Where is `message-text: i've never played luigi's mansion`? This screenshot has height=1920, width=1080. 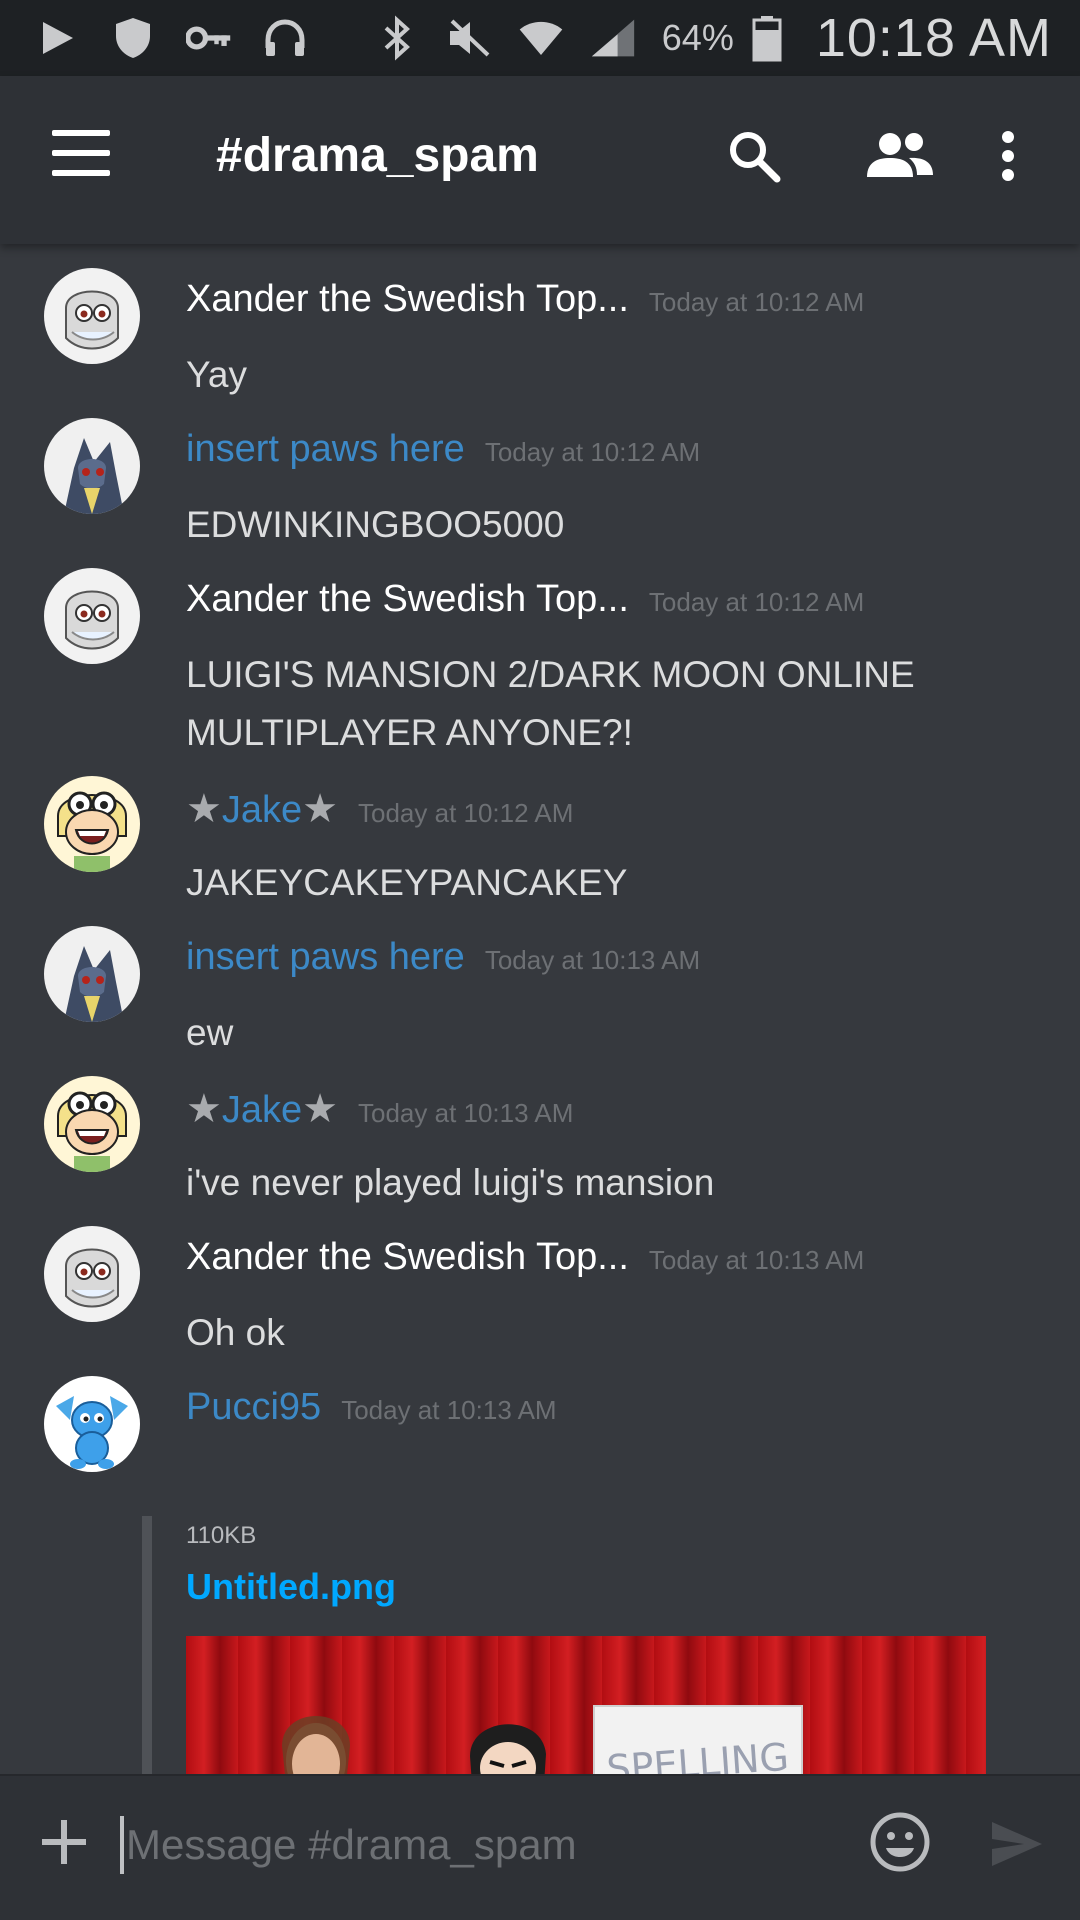
message-text: i've never played luigi's mansion is located at coordinates (450, 1182).